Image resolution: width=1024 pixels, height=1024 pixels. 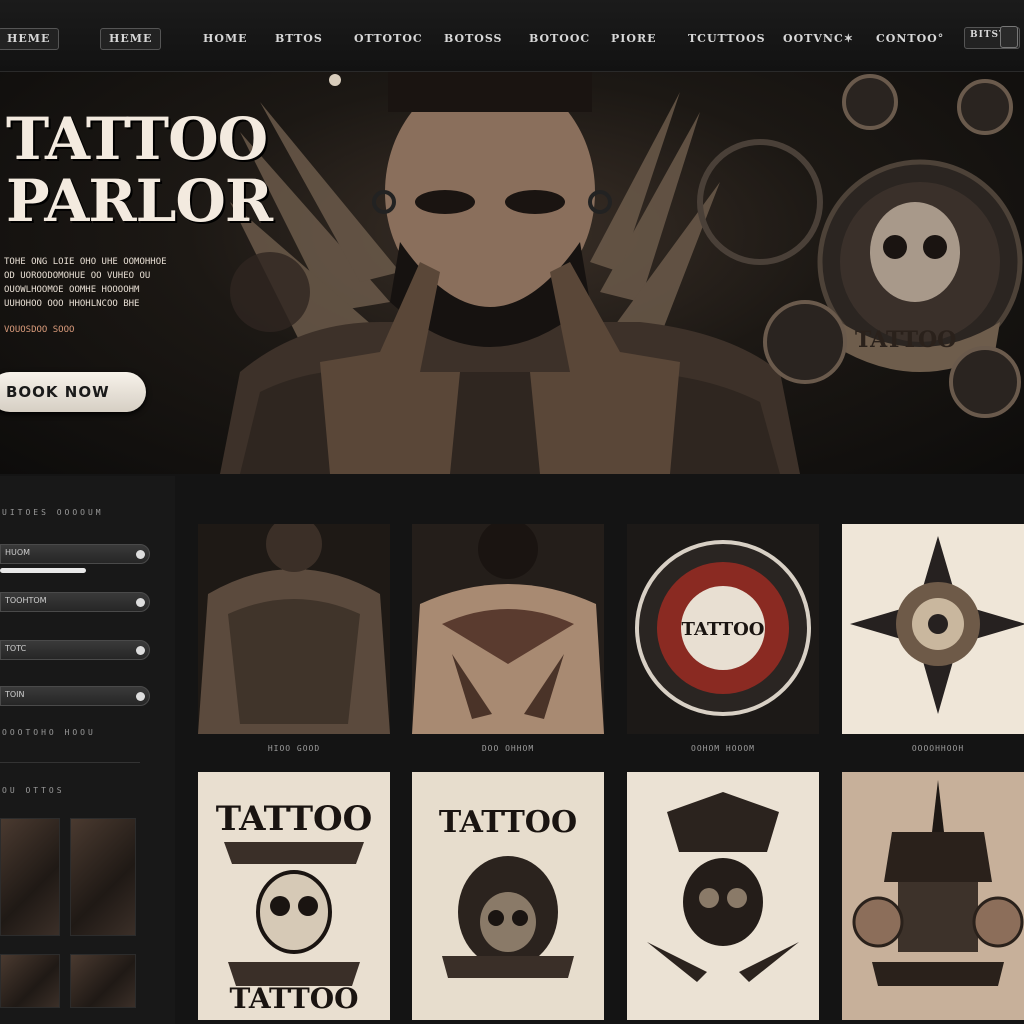 I want to click on gallery-caption: DOO OHHOM, so click(x=508, y=748).